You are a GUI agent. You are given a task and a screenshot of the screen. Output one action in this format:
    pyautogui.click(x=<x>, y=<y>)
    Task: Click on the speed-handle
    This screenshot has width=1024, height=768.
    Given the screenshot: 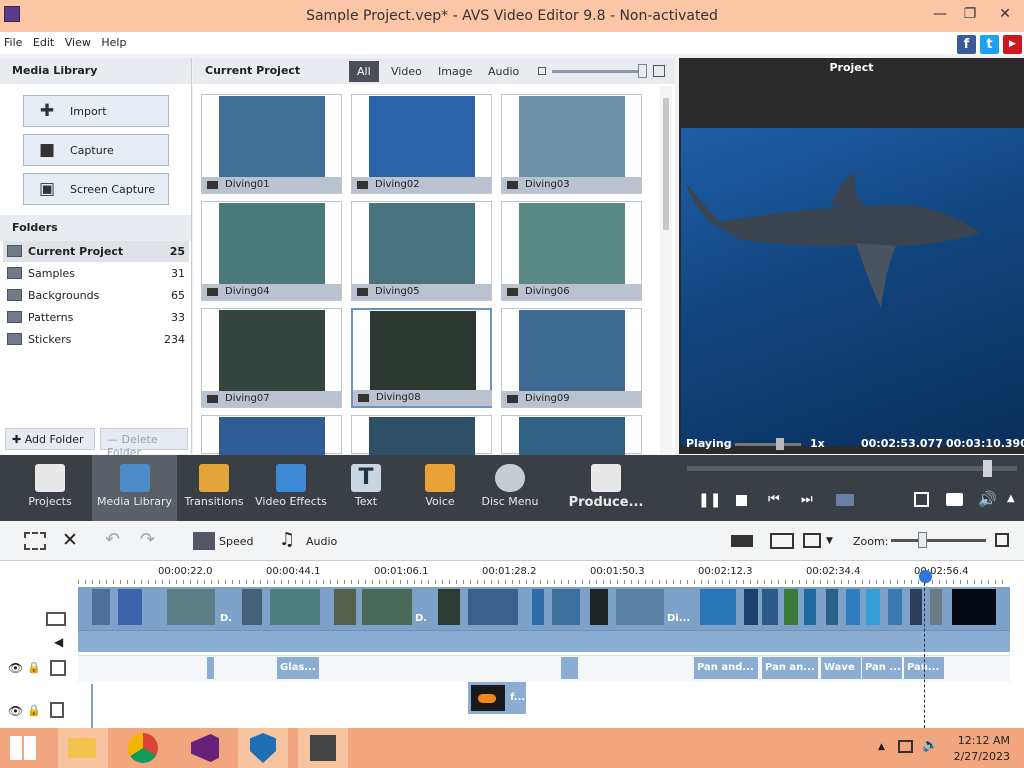 What is the action you would take?
    pyautogui.click(x=780, y=444)
    